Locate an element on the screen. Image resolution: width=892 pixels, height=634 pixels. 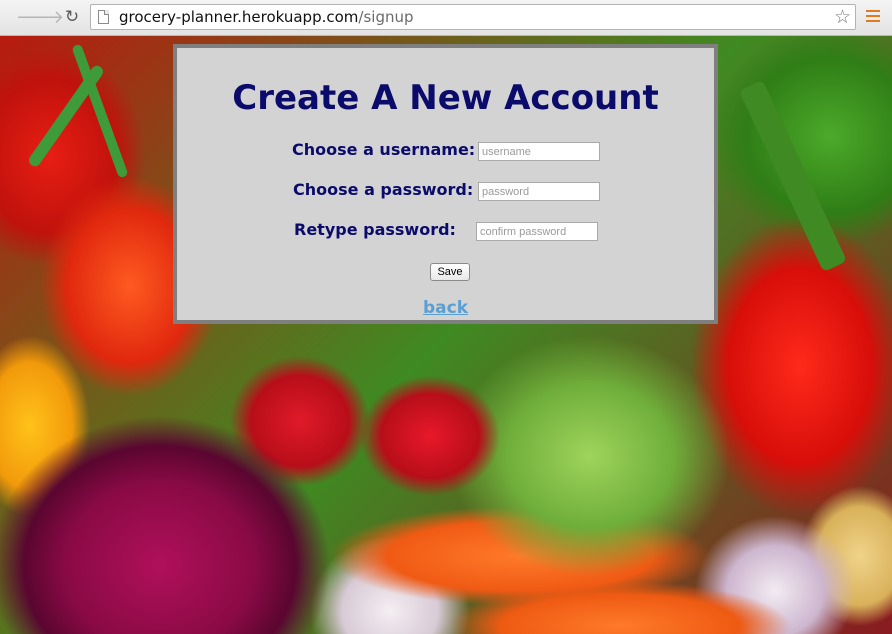
bookmark-star-icon: ☆ is located at coordinates (842, 17).